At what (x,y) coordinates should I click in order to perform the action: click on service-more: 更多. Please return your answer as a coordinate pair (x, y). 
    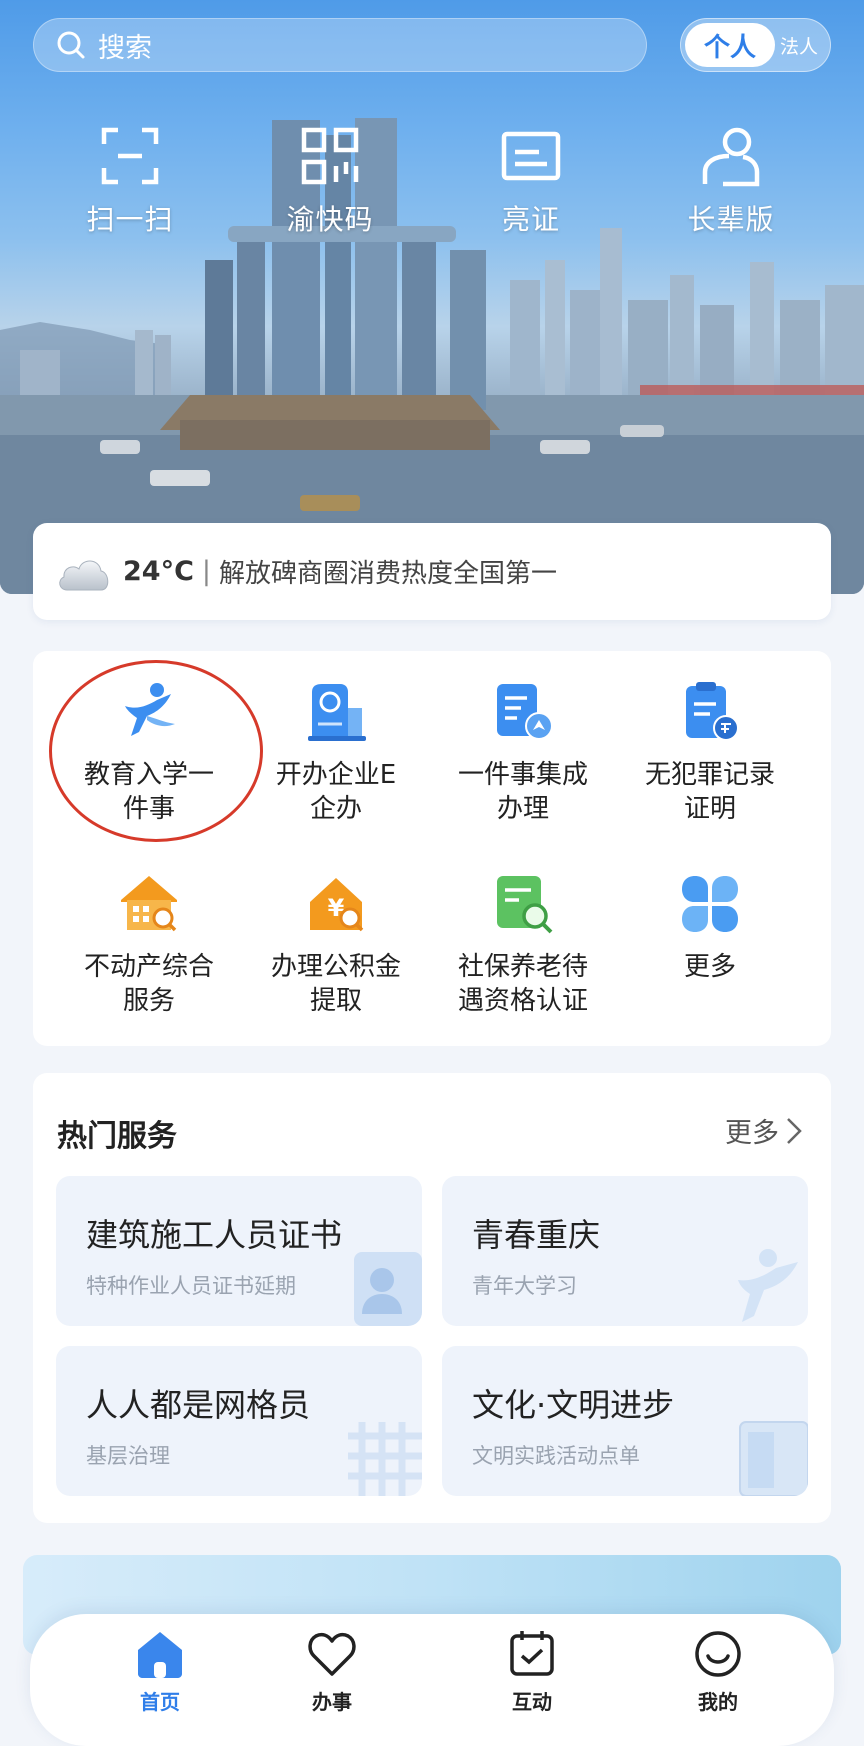
    Looking at the image, I should click on (710, 928).